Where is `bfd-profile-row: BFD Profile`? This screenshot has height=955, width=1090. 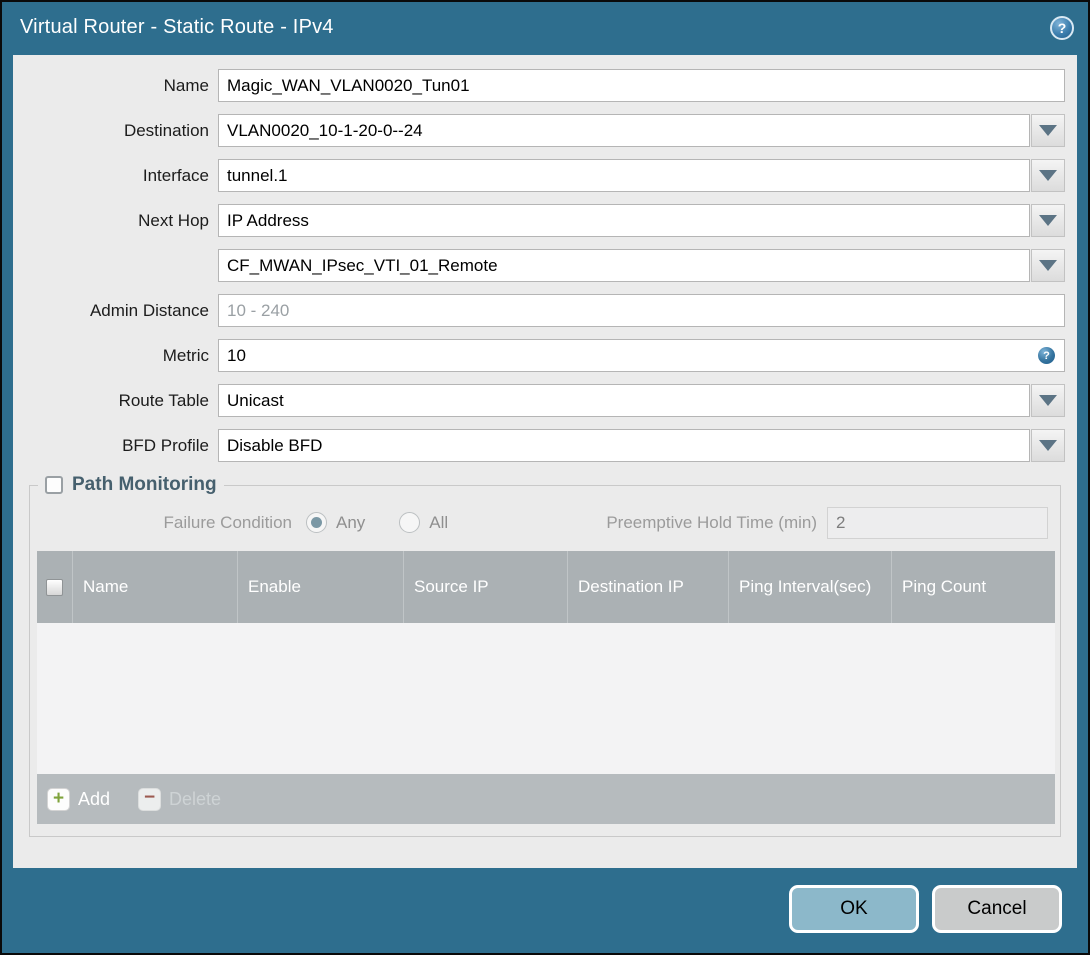 bfd-profile-row: BFD Profile is located at coordinates (545, 445).